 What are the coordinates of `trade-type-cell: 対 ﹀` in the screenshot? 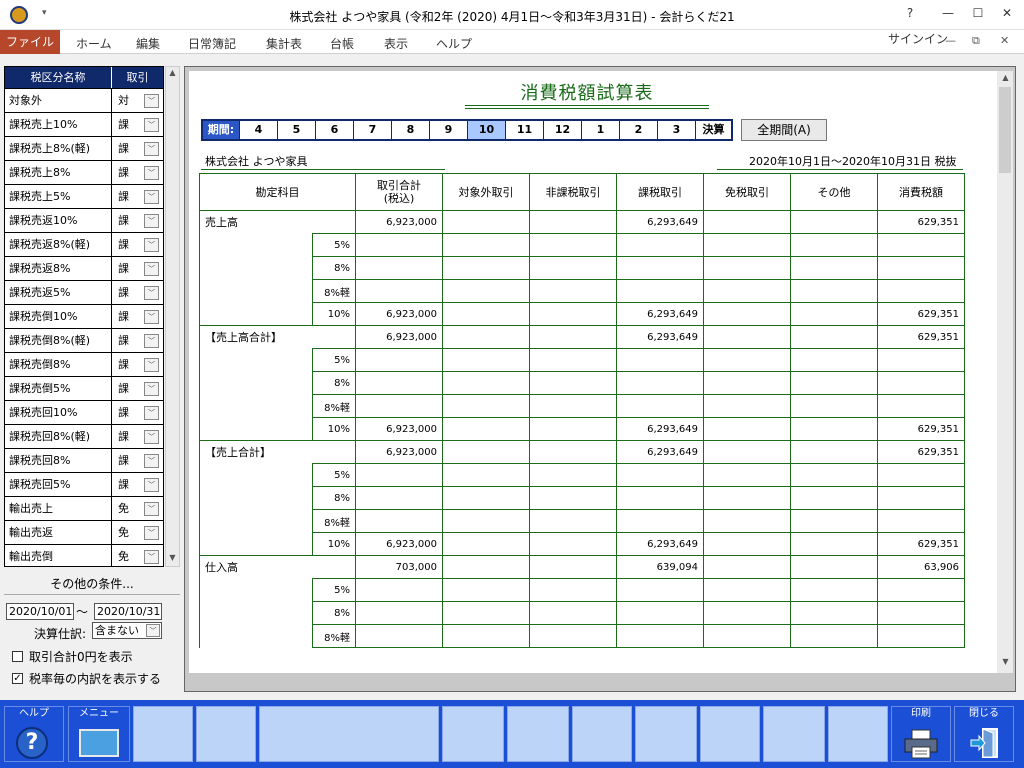 It's located at (137, 100).